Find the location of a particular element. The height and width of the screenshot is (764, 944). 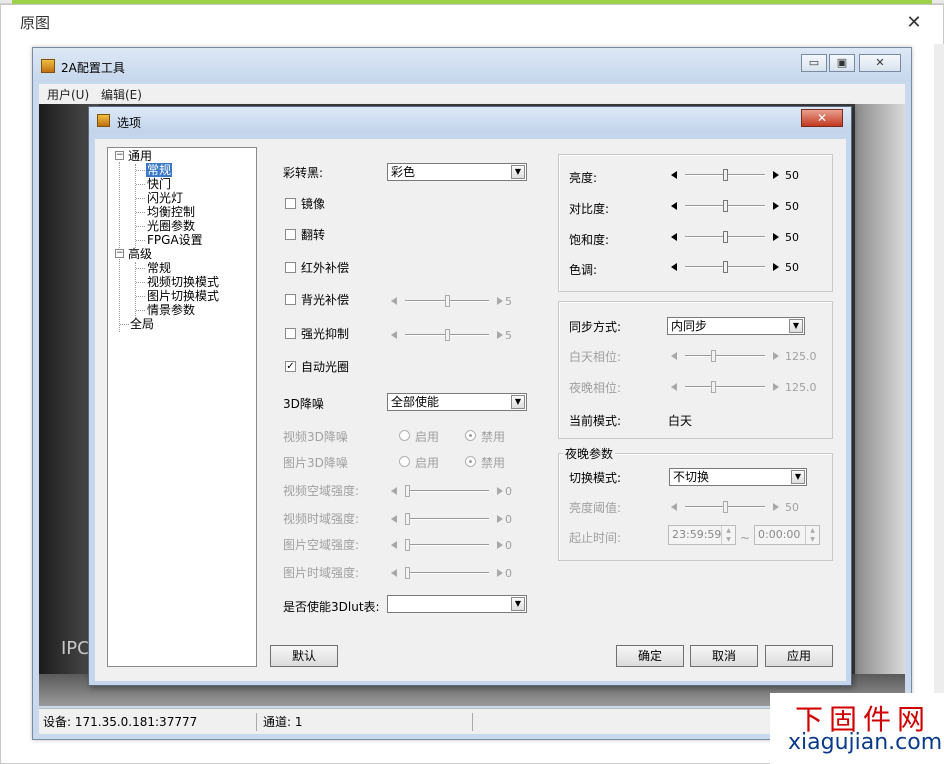

tree-item-video-switch: 视频切换模式 is located at coordinates (183, 282).